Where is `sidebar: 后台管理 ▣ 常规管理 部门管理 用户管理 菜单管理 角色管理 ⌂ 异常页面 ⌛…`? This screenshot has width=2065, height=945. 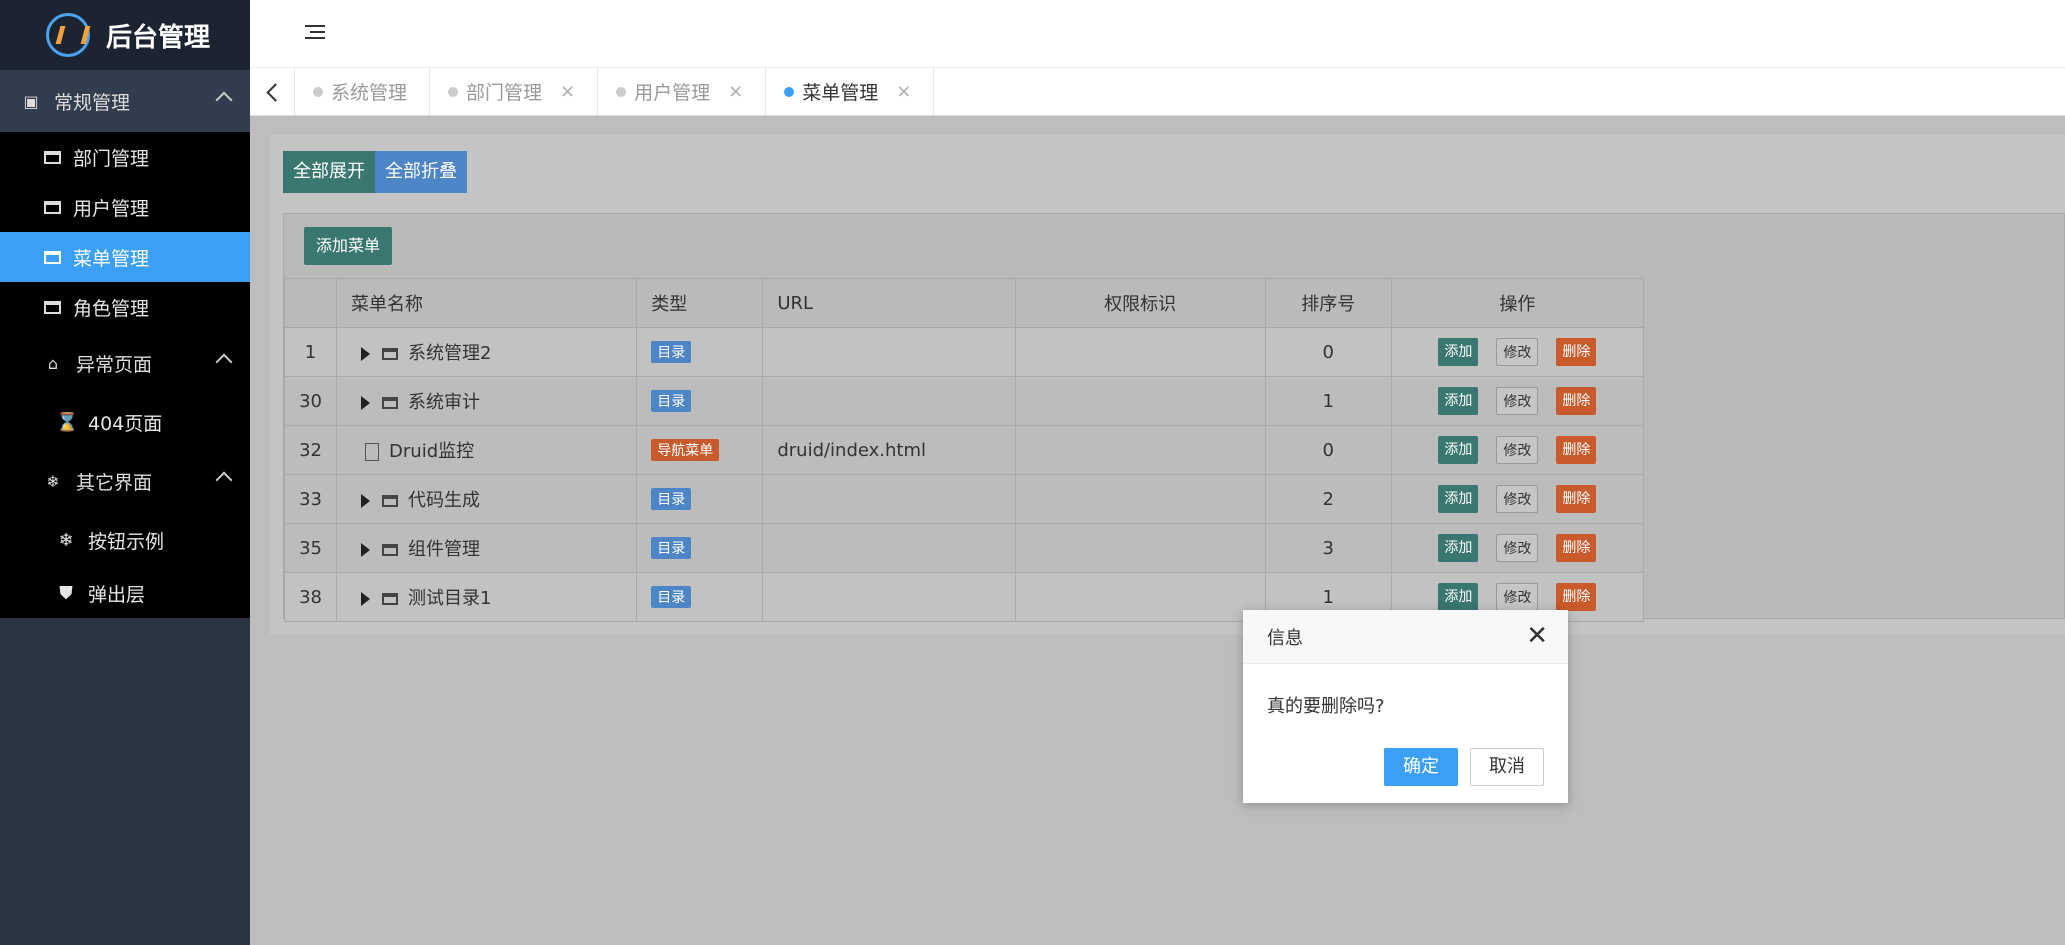
sidebar: 后台管理 ▣ 常规管理 部门管理 用户管理 菜单管理 角色管理 ⌂ 异常页面 ⌛… is located at coordinates (125, 472).